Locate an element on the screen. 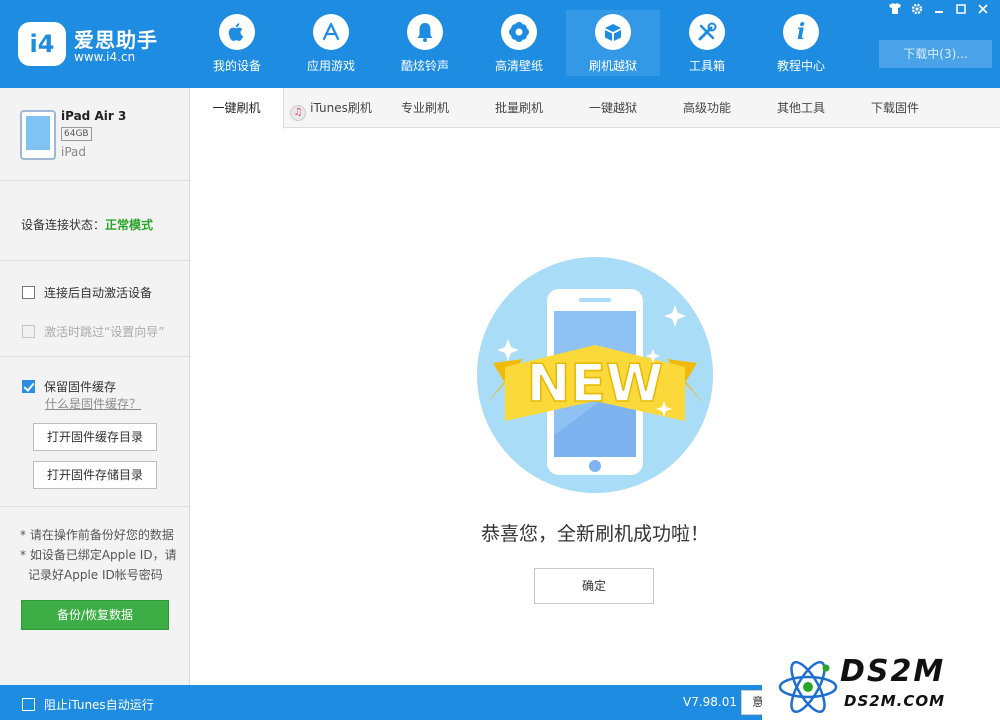 The image size is (1000, 720). app-store-icon is located at coordinates (331, 32).